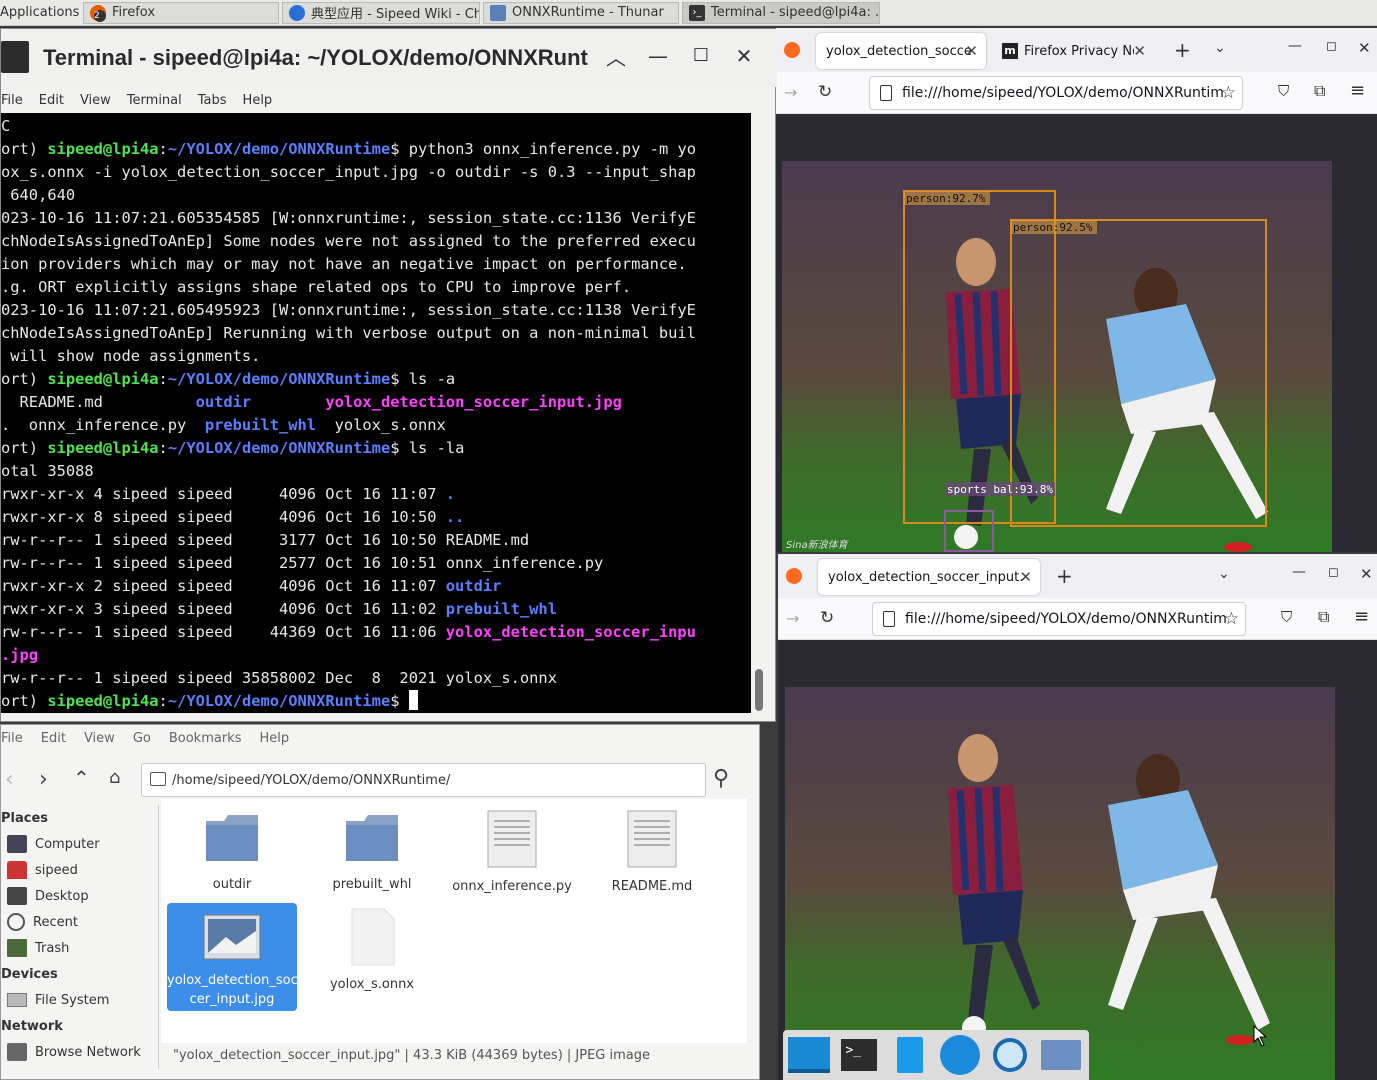 The height and width of the screenshot is (1080, 1377). What do you see at coordinates (103, 149) in the screenshot?
I see `prompt-user: sipeed@lpi4a` at bounding box center [103, 149].